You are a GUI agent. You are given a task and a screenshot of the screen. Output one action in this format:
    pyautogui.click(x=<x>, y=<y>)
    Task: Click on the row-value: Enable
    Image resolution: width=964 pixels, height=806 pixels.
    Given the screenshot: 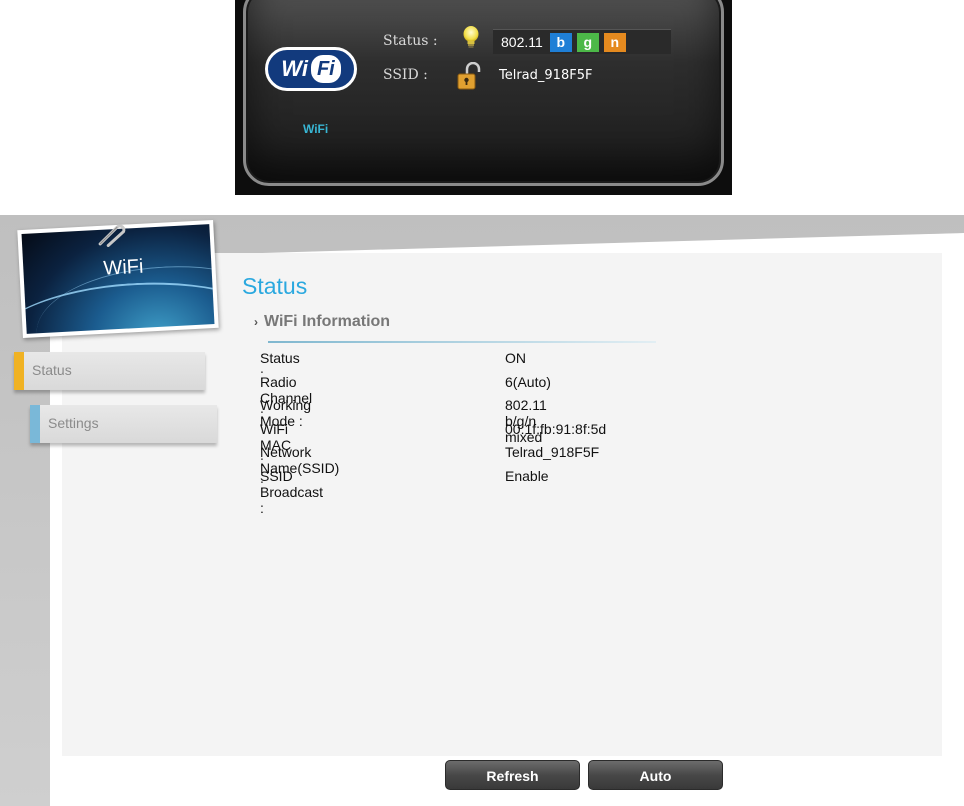 What is the action you would take?
    pyautogui.click(x=527, y=475)
    